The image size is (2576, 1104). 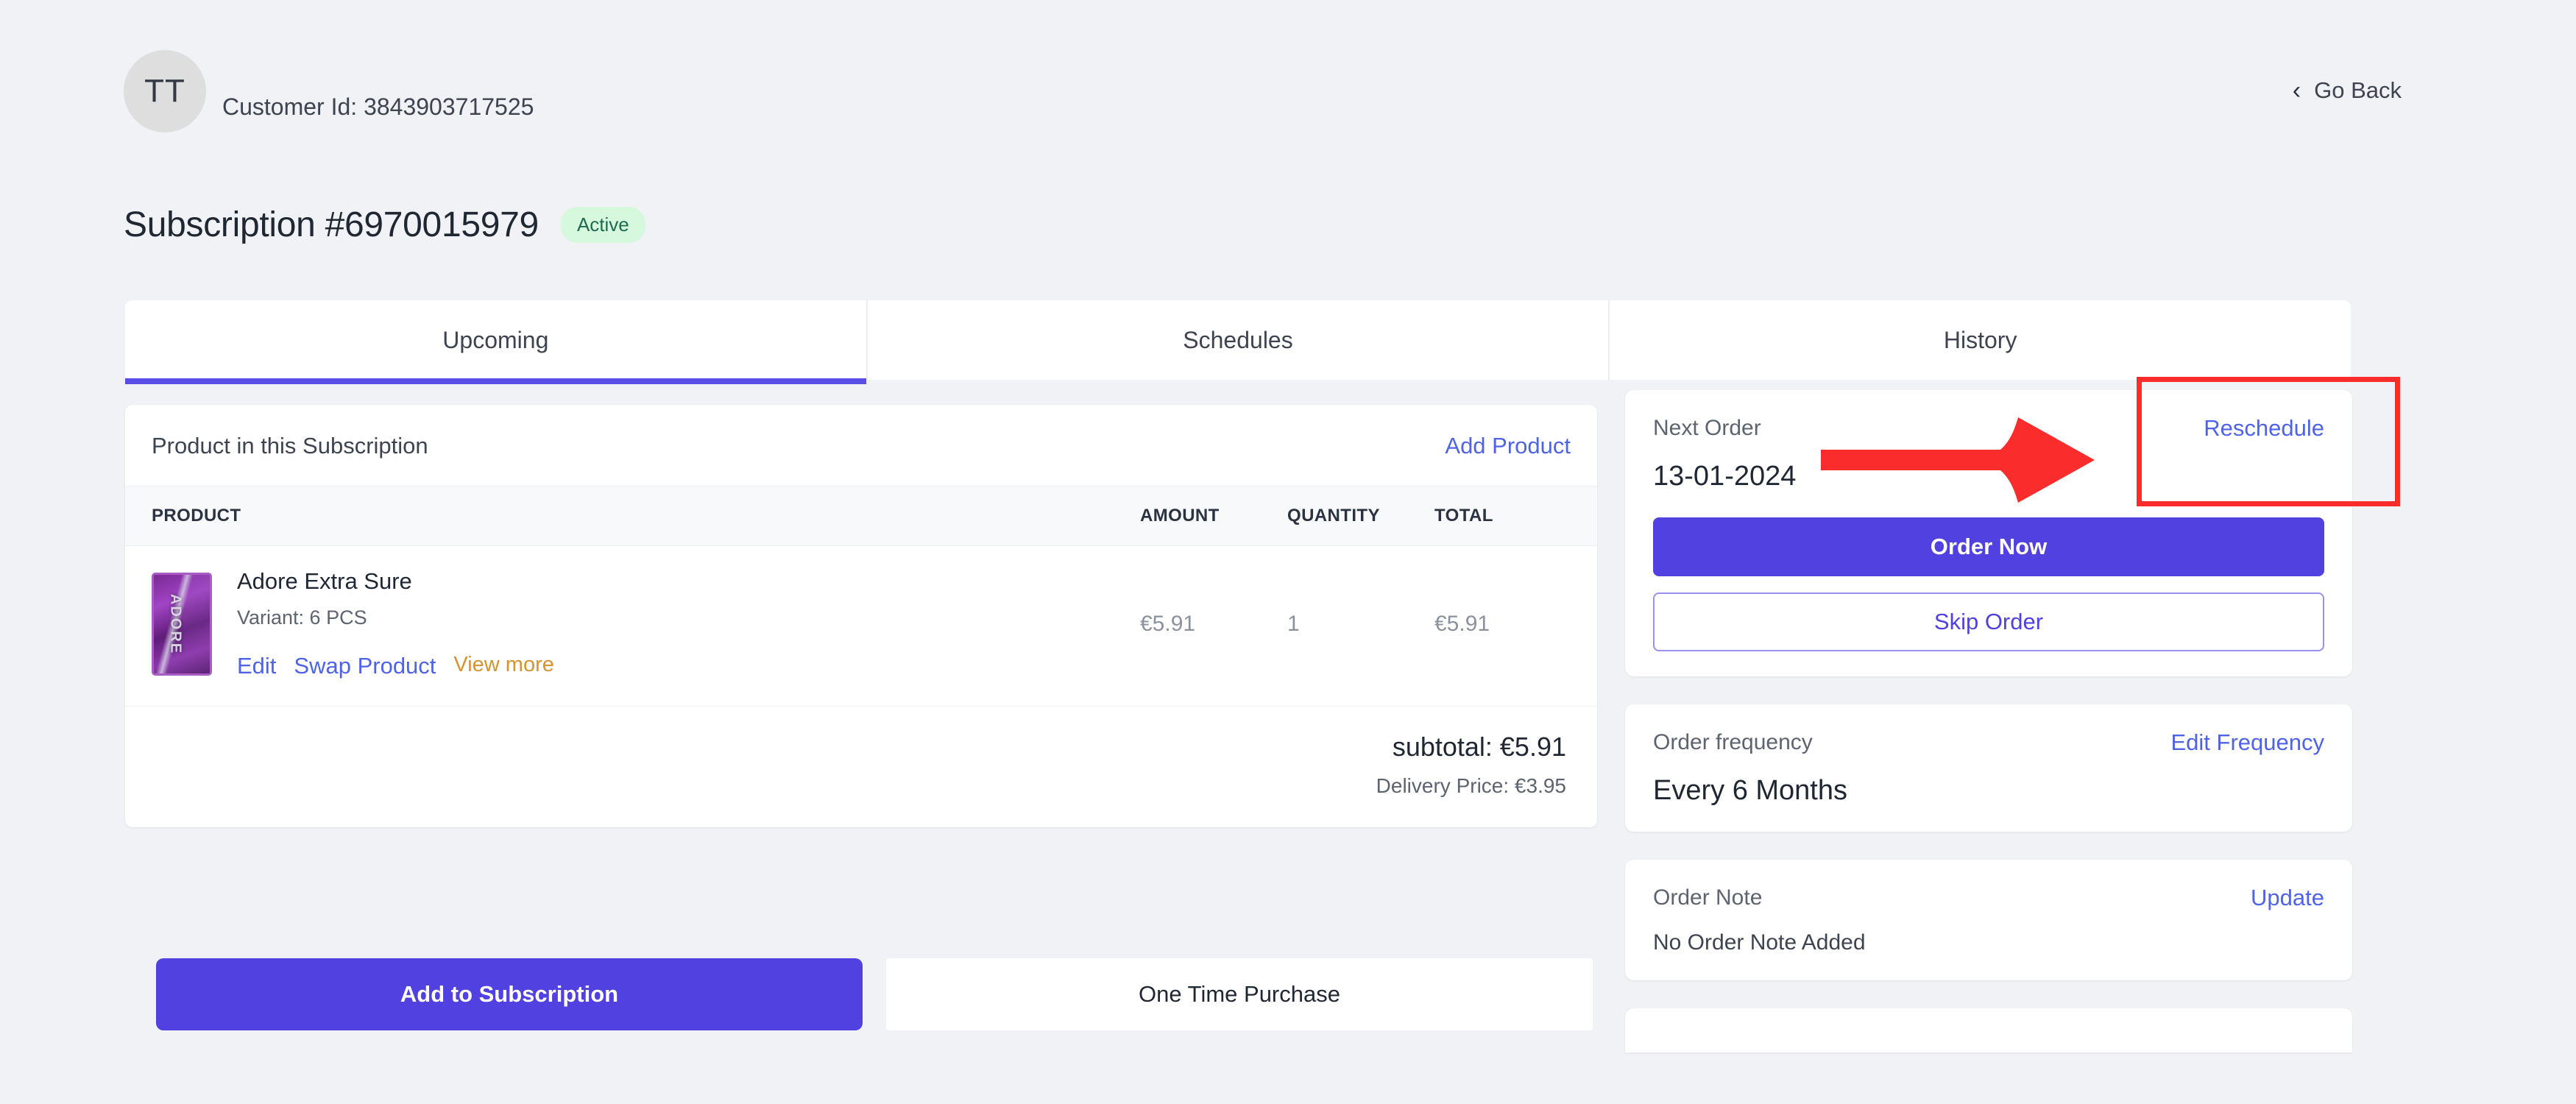 What do you see at coordinates (2264, 428) in the screenshot?
I see `reschedule-link: Reschedule` at bounding box center [2264, 428].